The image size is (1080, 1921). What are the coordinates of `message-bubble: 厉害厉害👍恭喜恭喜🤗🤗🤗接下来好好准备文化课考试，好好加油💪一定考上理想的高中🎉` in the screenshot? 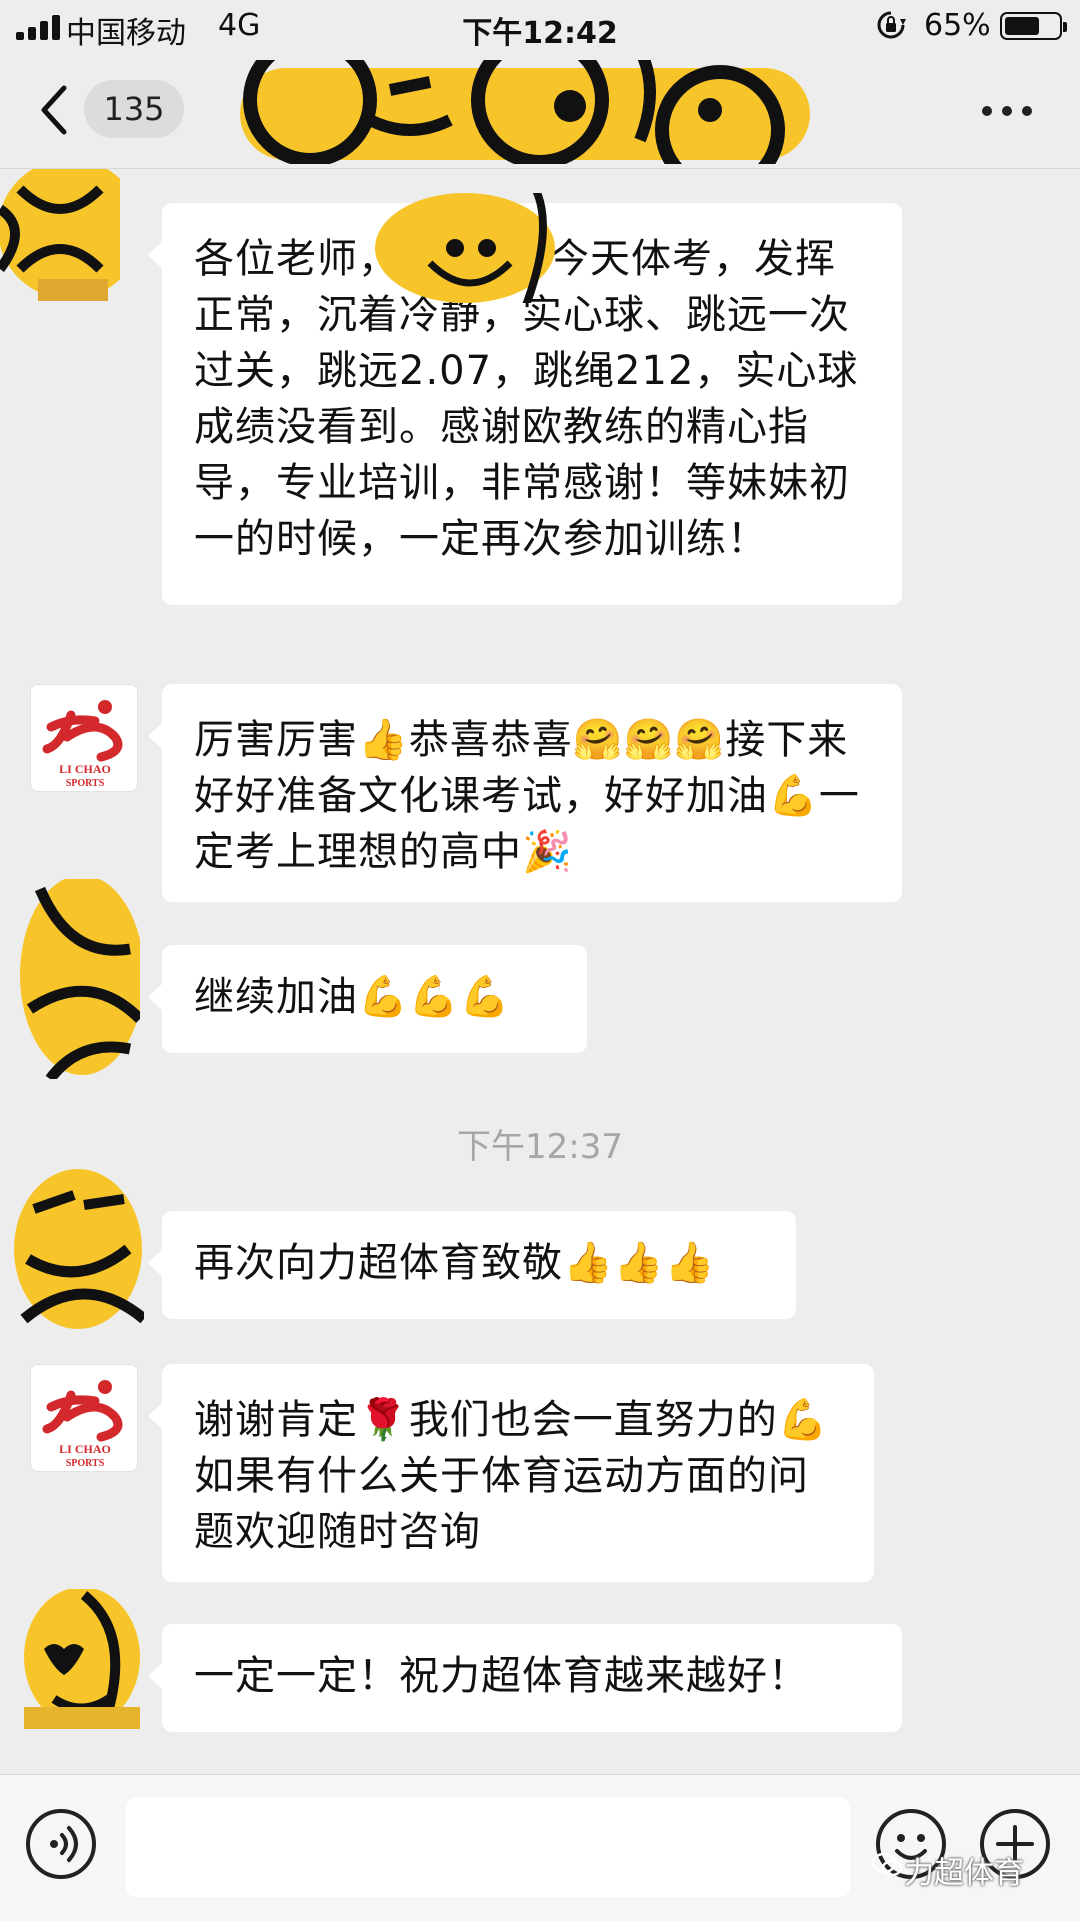 It's located at (525, 793).